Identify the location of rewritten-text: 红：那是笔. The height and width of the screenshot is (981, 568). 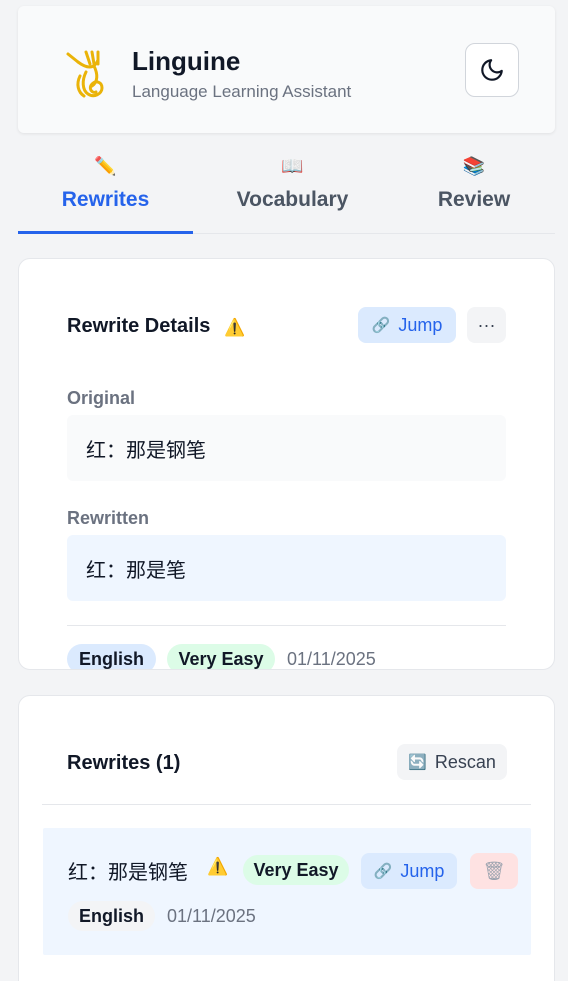
(286, 568).